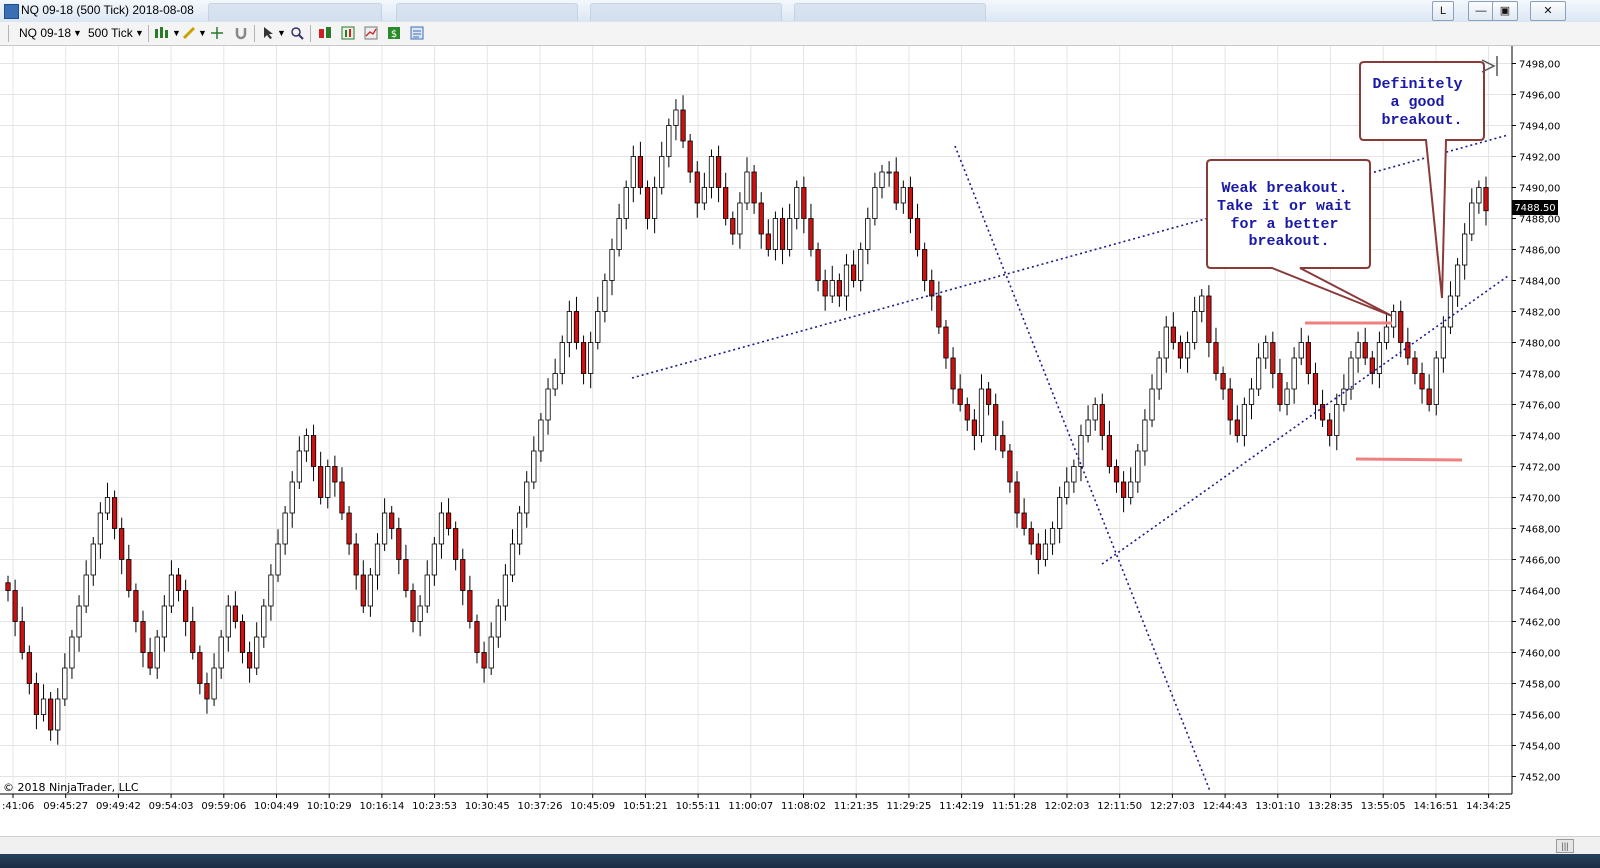  I want to click on instrument-selector: NQ 09-18, so click(45, 33).